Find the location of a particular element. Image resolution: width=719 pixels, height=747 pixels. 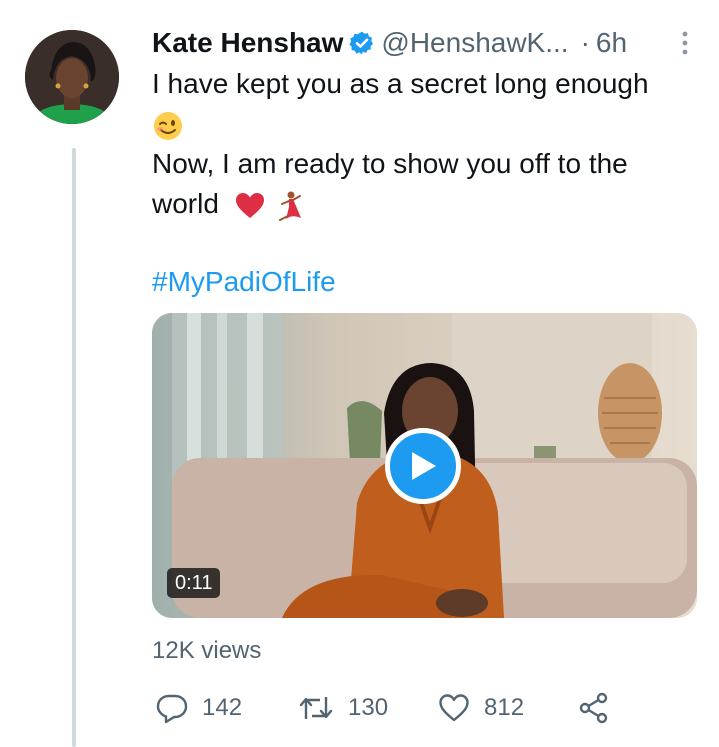

thread-line is located at coordinates (74, 447).